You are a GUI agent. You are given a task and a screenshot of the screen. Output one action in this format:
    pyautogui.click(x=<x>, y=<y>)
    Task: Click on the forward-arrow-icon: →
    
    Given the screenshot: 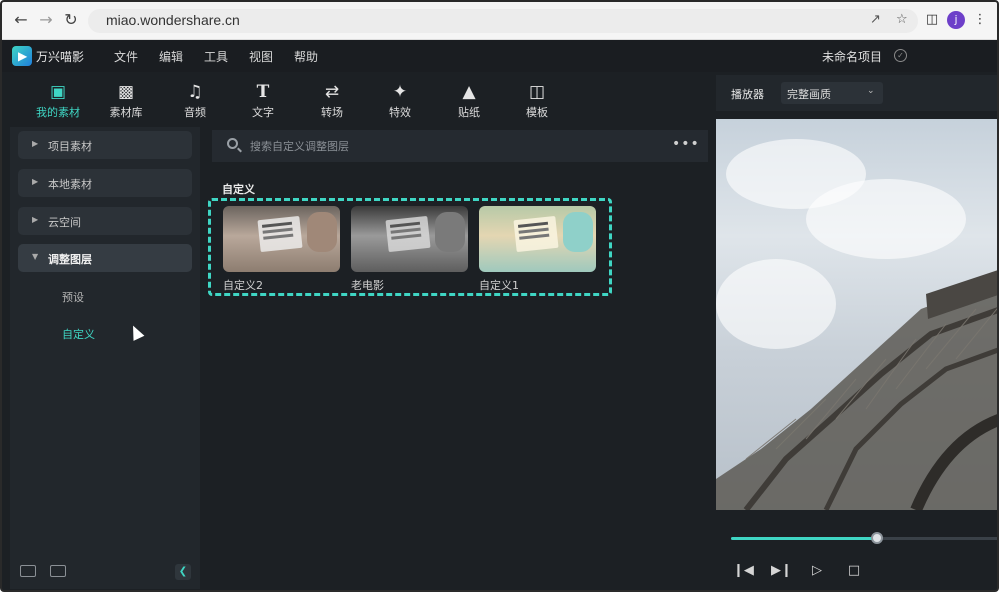 What is the action you would take?
    pyautogui.click(x=46, y=20)
    